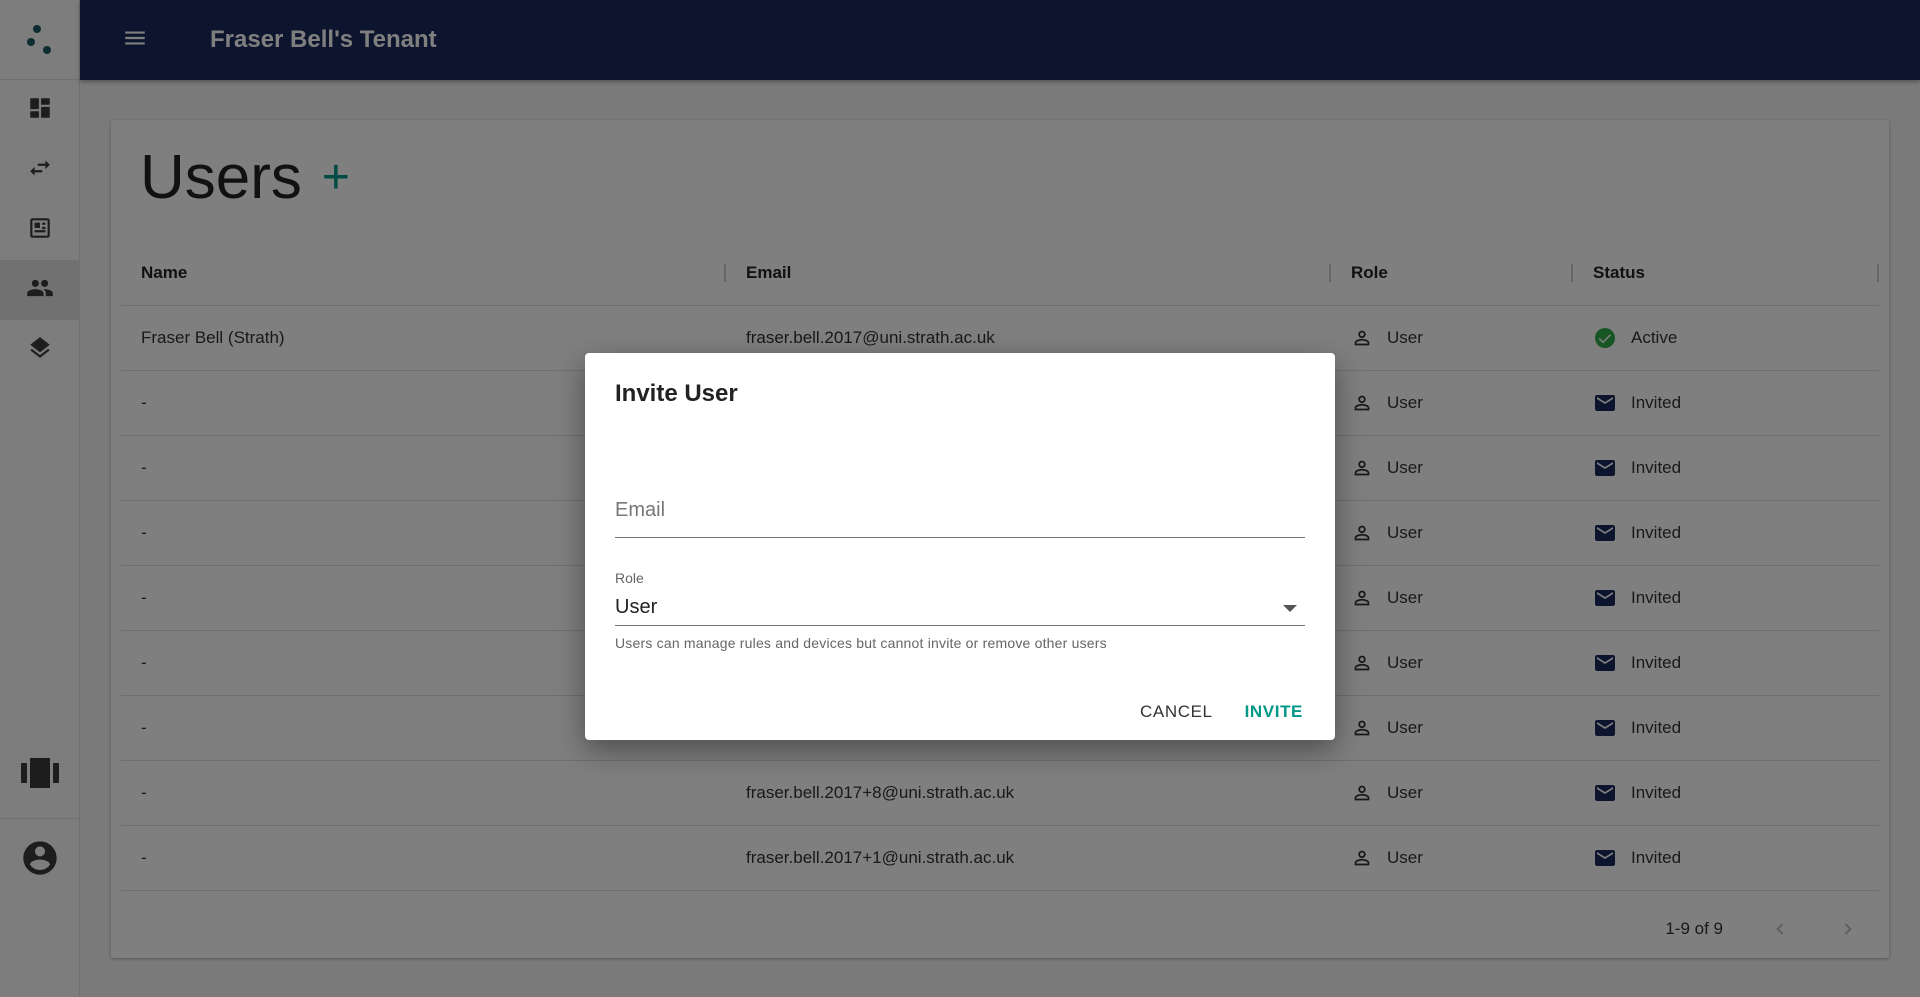 Image resolution: width=1920 pixels, height=997 pixels. What do you see at coordinates (960, 608) in the screenshot?
I see `role-select: User` at bounding box center [960, 608].